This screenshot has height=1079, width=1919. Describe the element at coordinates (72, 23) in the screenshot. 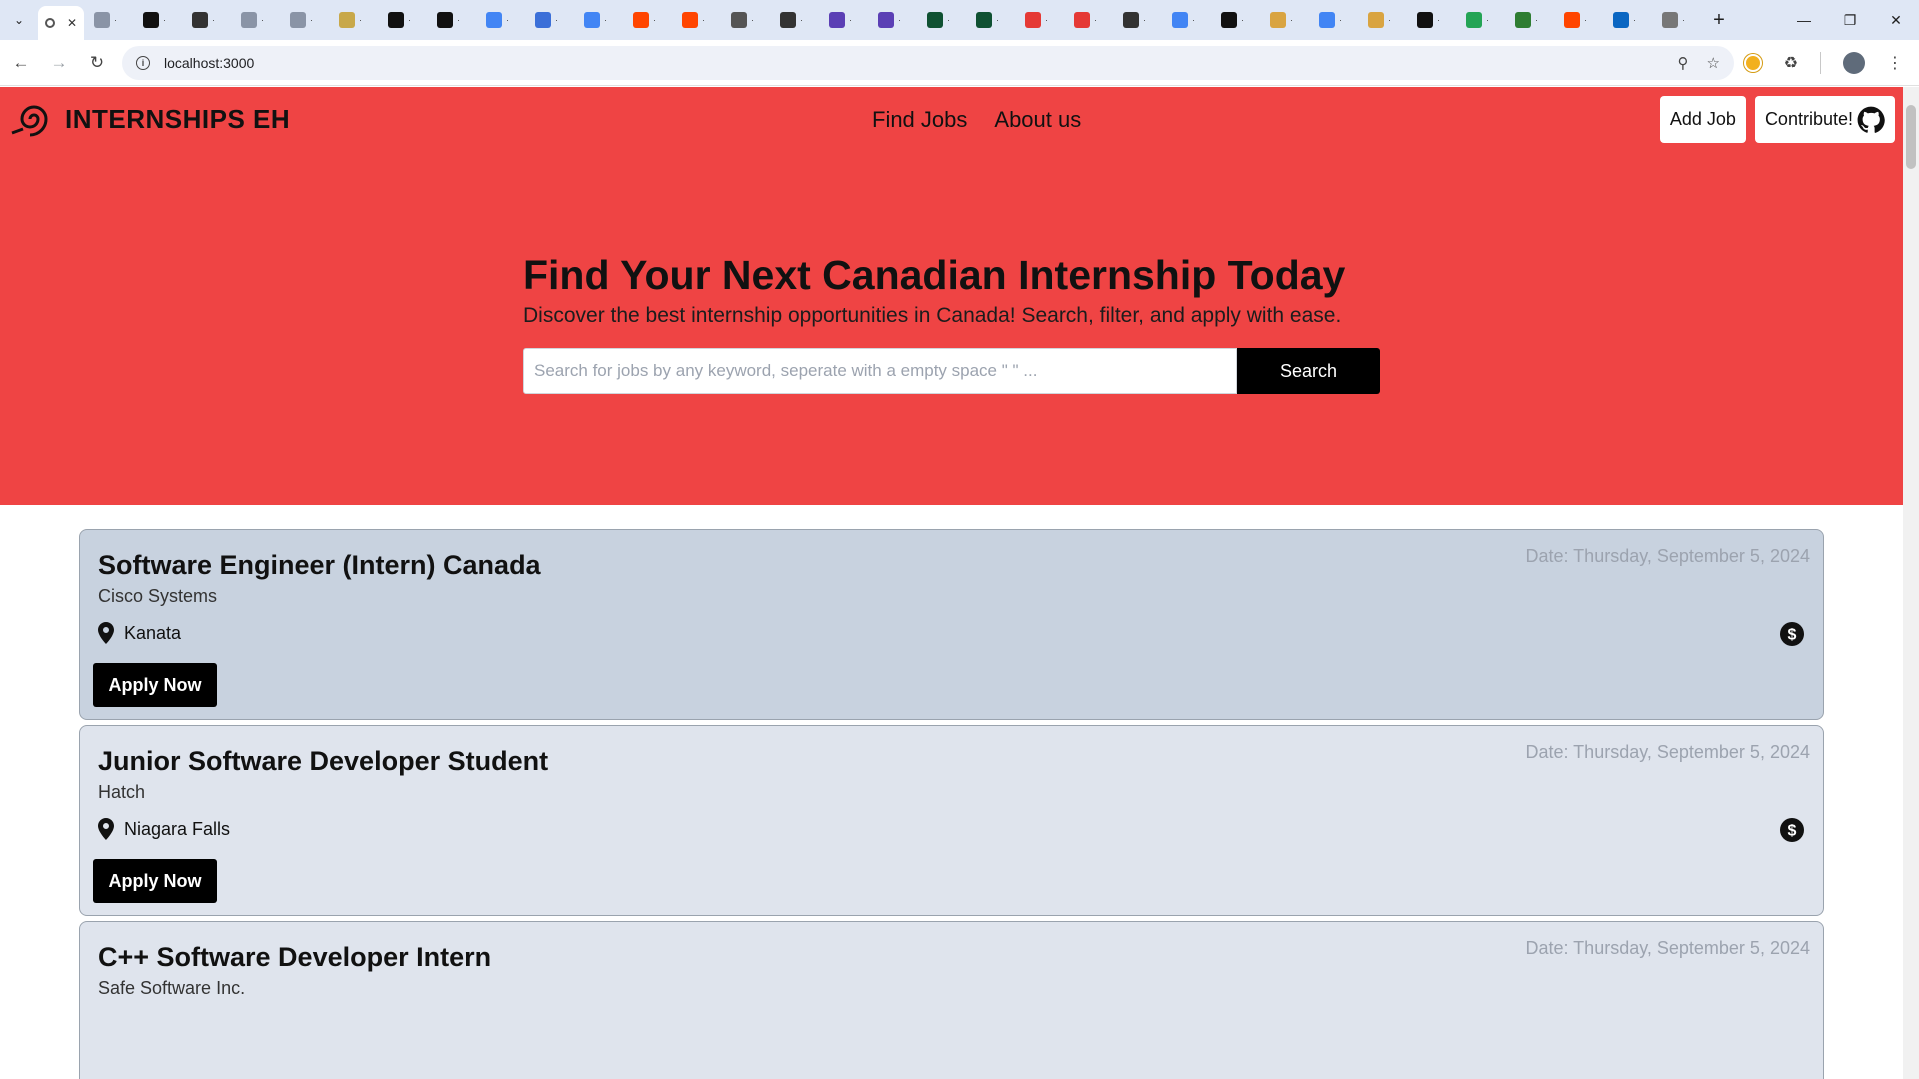

I see `close-tab-icon: ✕` at that location.